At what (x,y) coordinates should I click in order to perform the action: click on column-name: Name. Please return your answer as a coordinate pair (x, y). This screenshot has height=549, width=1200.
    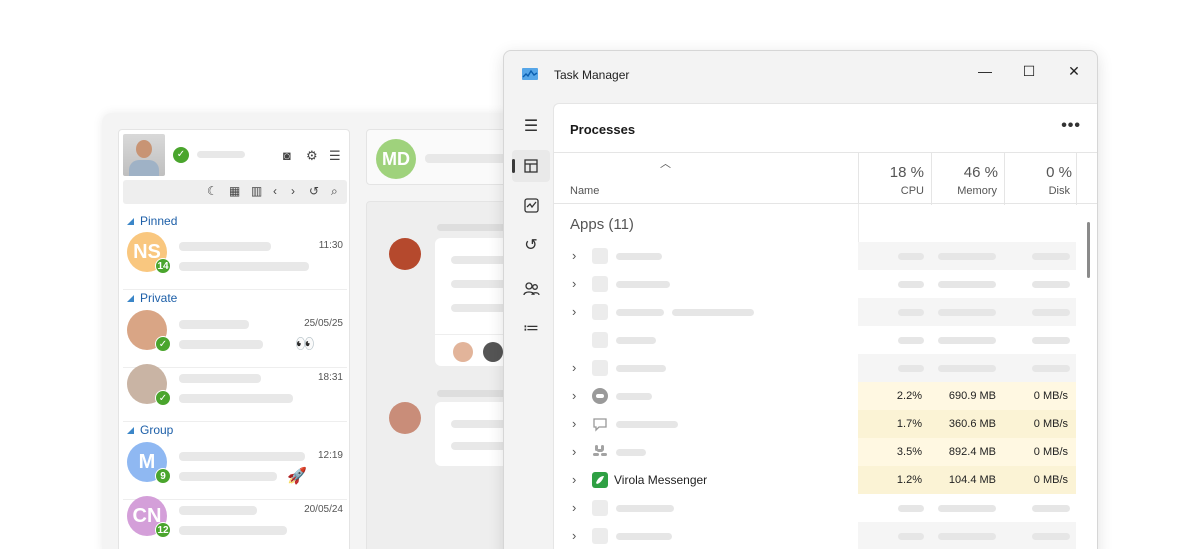
    Looking at the image, I should click on (584, 191).